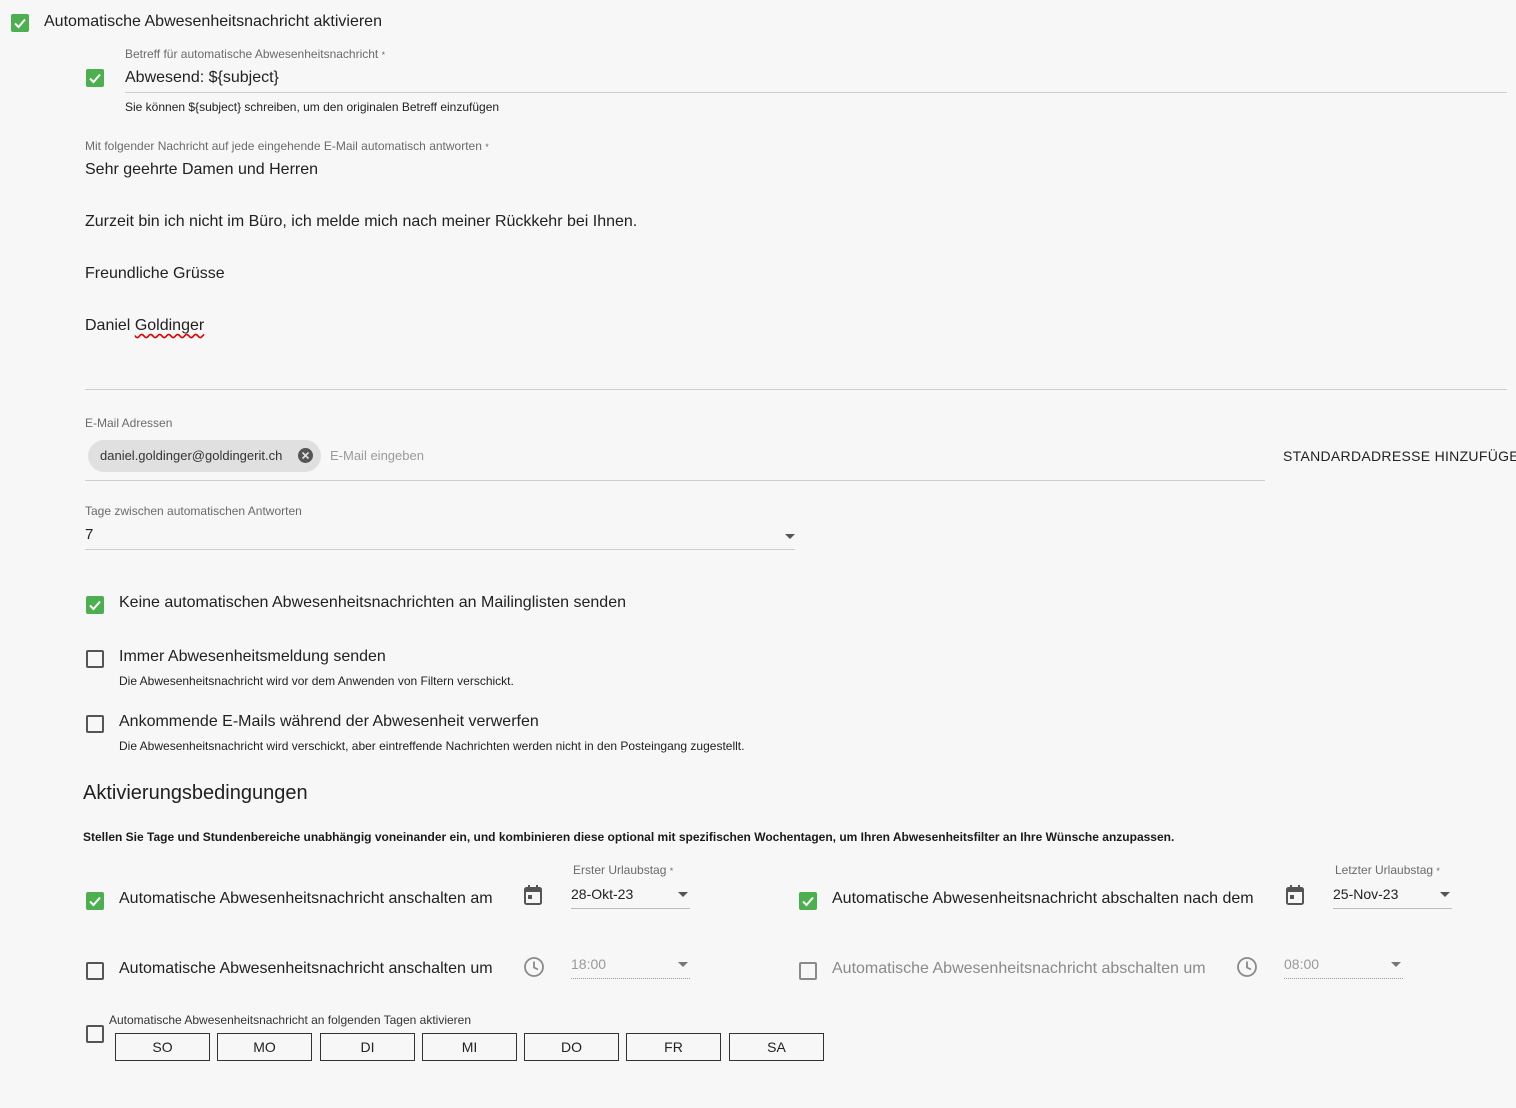  I want to click on no-mailinglists-checkbox, so click(95, 605).